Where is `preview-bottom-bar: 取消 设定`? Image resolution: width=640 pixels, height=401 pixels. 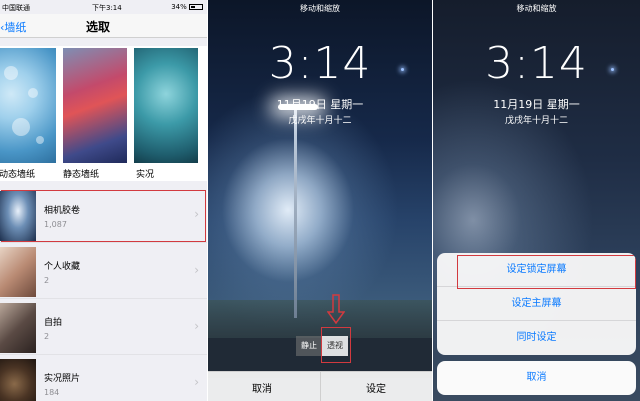 preview-bottom-bar: 取消 设定 is located at coordinates (320, 386).